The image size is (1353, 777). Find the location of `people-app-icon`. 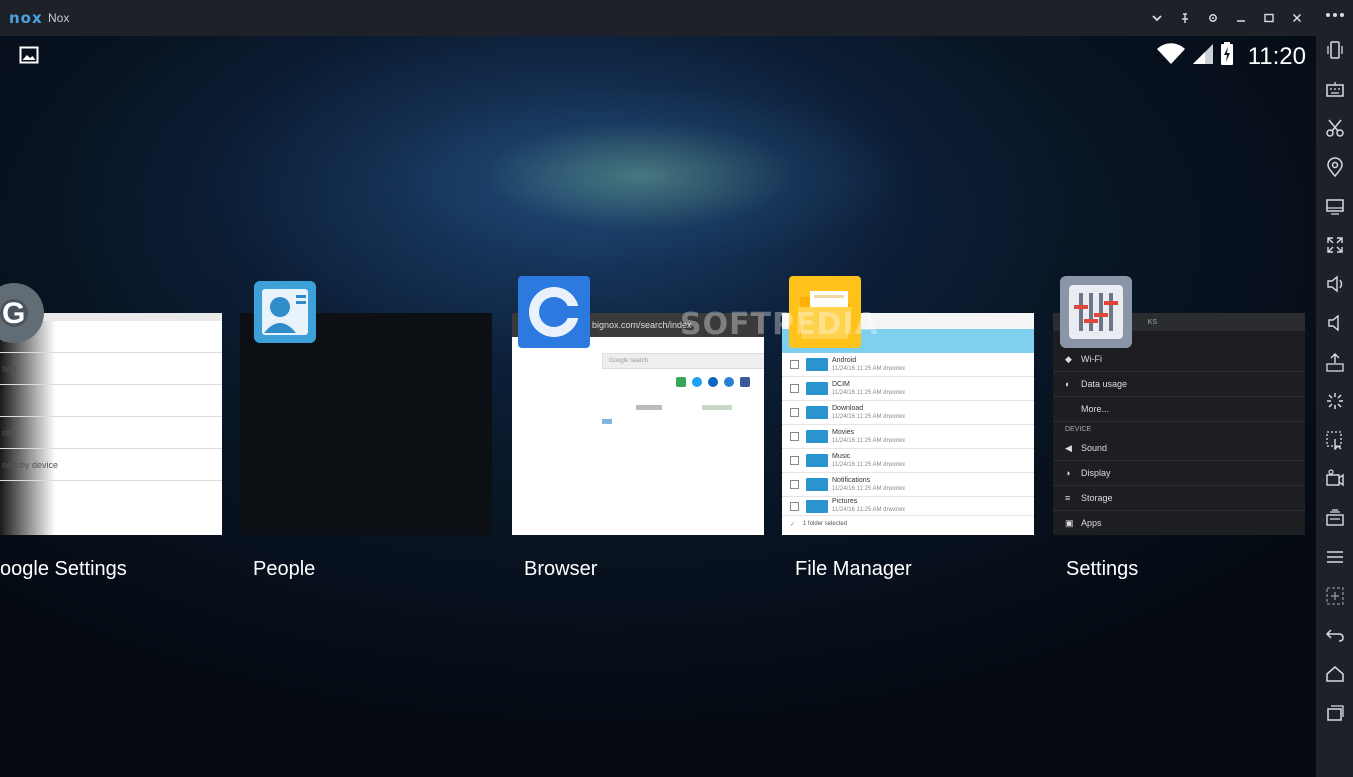

people-app-icon is located at coordinates (287, 312).